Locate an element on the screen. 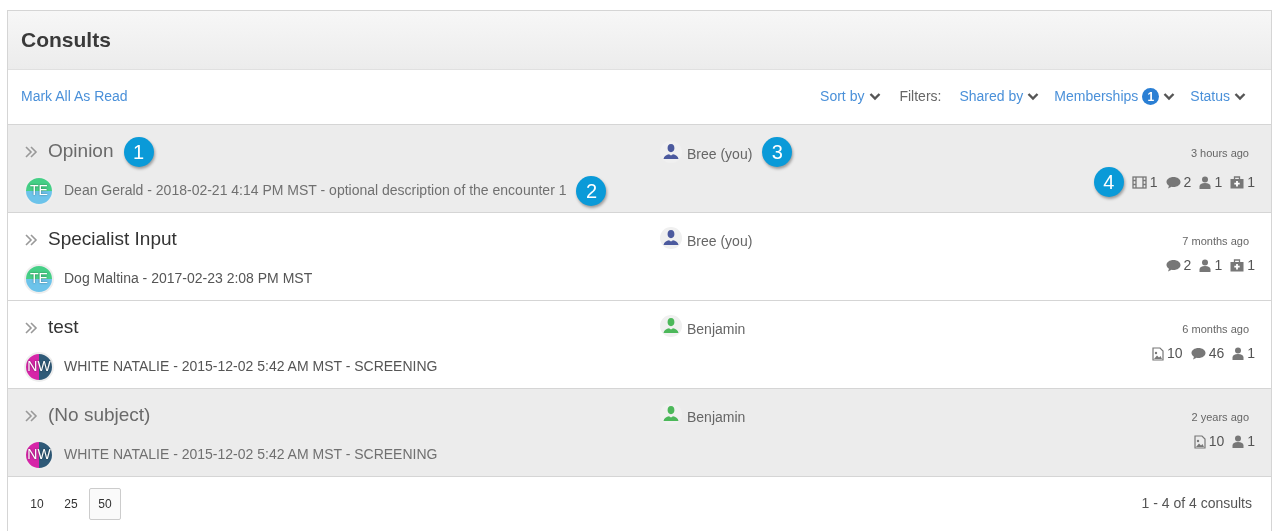  results-summary: 1 - 4 of 4 consults is located at coordinates (1196, 504).